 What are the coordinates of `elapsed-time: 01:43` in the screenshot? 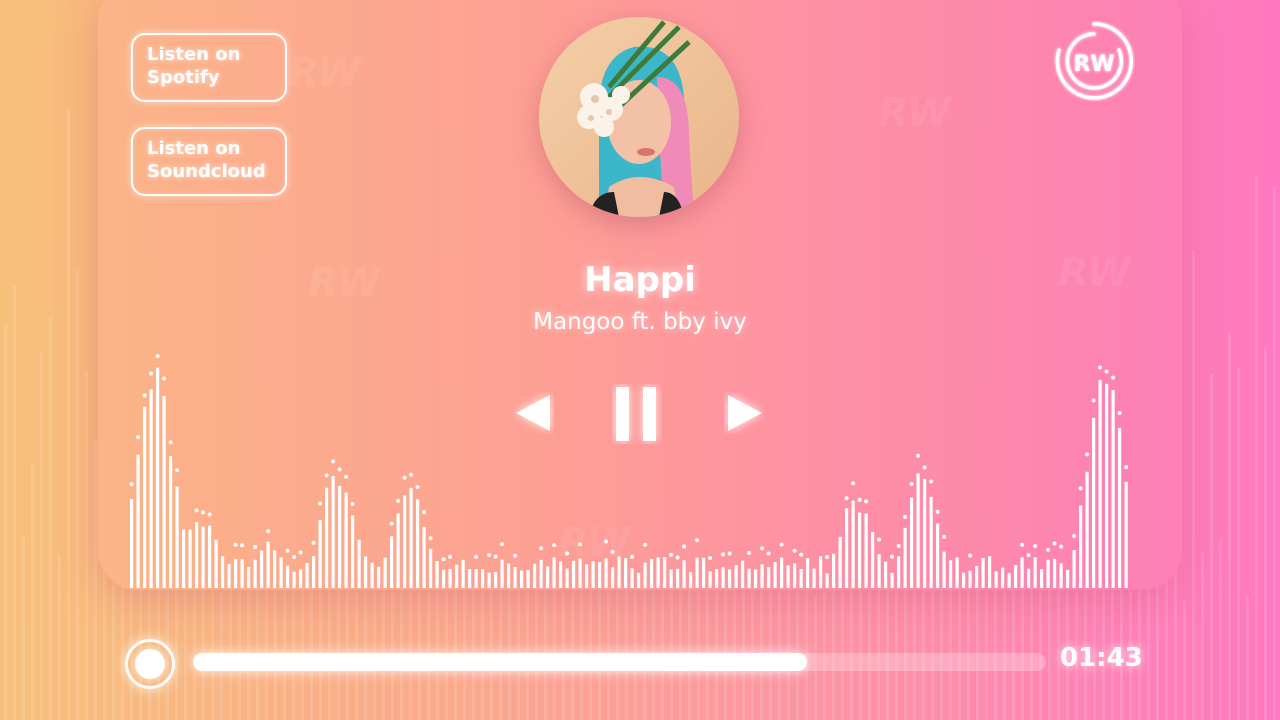 It's located at (1101, 658).